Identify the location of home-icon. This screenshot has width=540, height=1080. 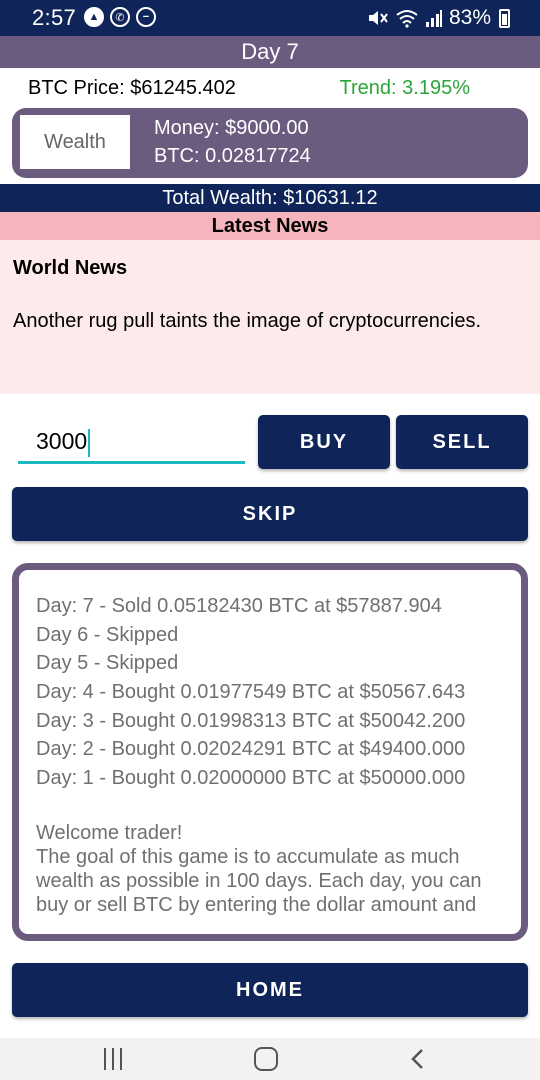
(266, 1059).